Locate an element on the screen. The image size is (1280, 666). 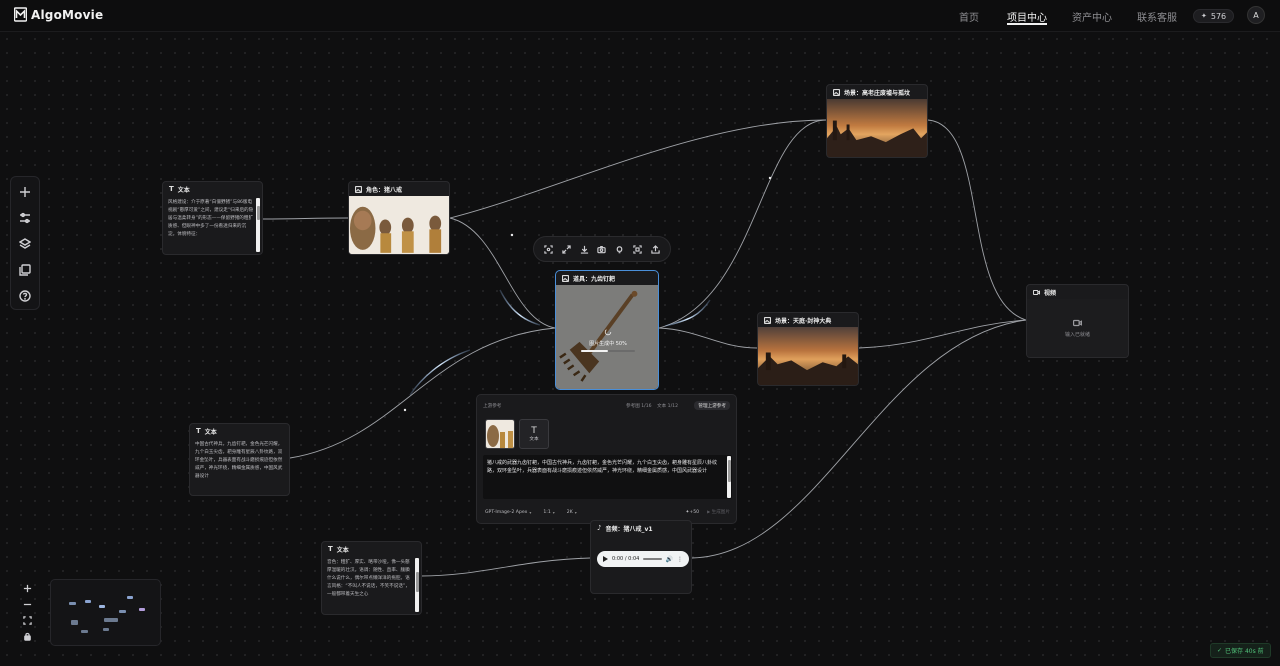
zoom-in-button is located at coordinates (27, 588).